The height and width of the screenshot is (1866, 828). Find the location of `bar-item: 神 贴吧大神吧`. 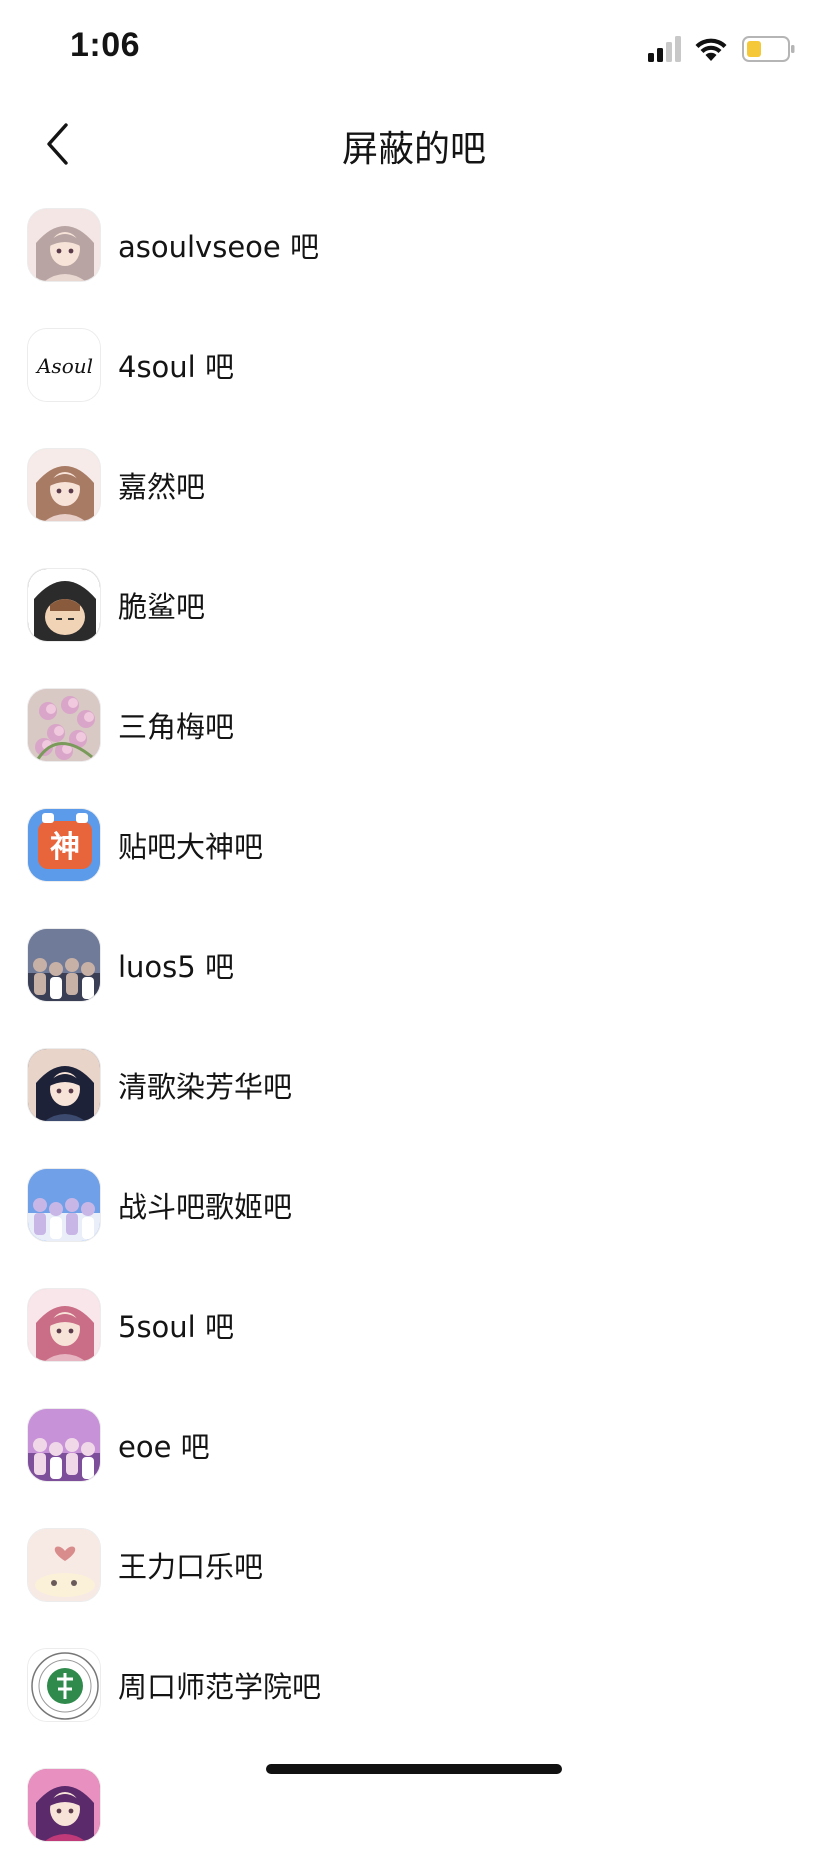

bar-item: 神 贴吧大神吧 is located at coordinates (414, 846).